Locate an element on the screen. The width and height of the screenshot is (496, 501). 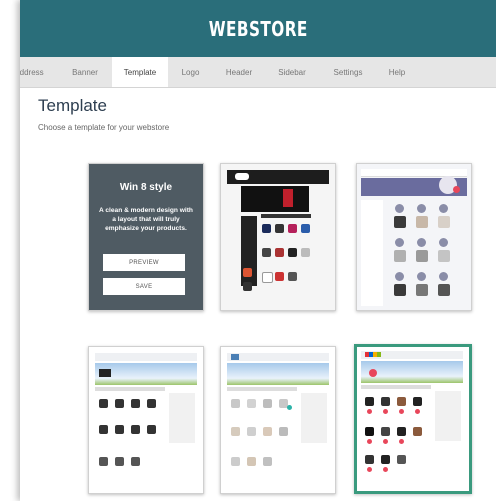
app-header: WEBSTORE is located at coordinates (258, 28).